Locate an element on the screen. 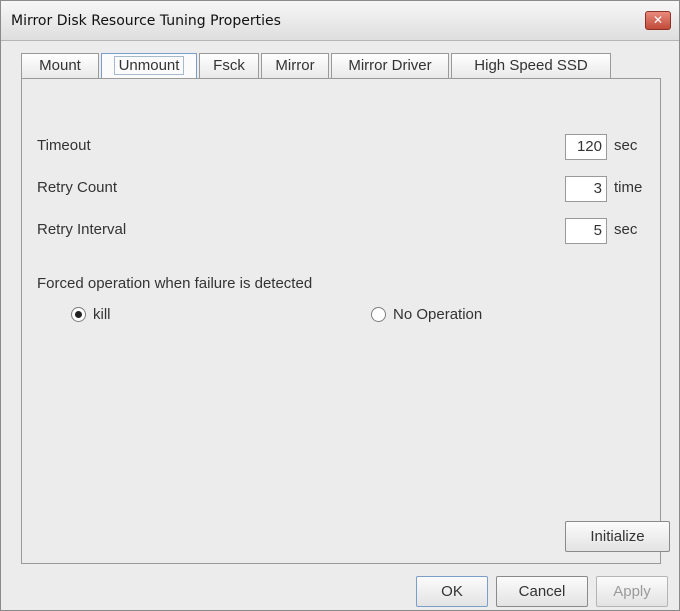 The width and height of the screenshot is (680, 611). ok-button: OK is located at coordinates (452, 591).